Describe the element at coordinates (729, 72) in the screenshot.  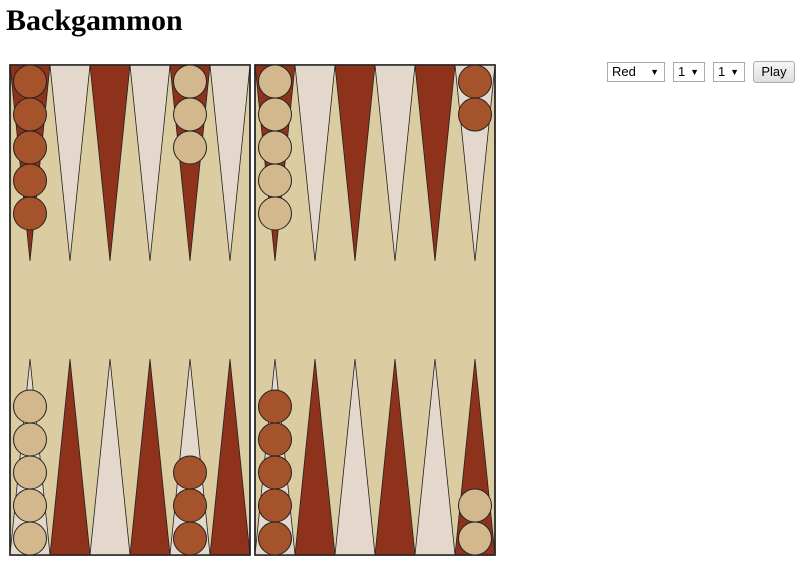
I see `die-two-select: 1 ▼` at that location.